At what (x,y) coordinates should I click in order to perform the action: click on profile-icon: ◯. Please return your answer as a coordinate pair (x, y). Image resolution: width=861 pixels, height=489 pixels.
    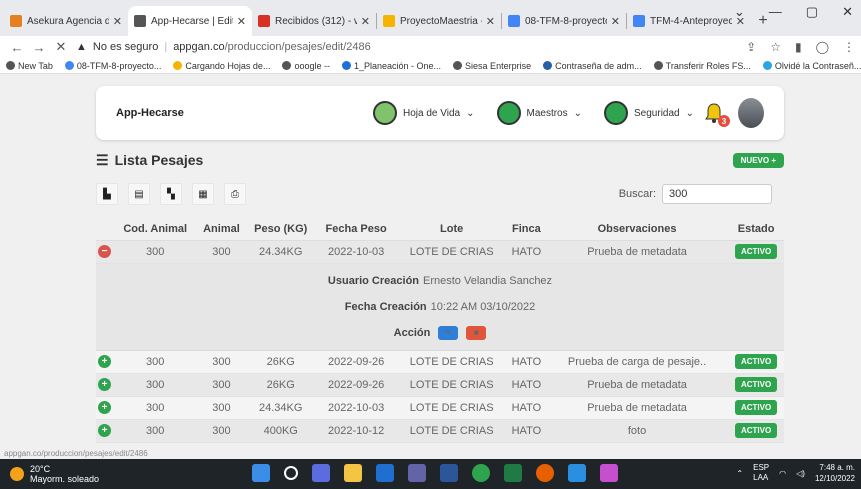
    Looking at the image, I should click on (822, 47).